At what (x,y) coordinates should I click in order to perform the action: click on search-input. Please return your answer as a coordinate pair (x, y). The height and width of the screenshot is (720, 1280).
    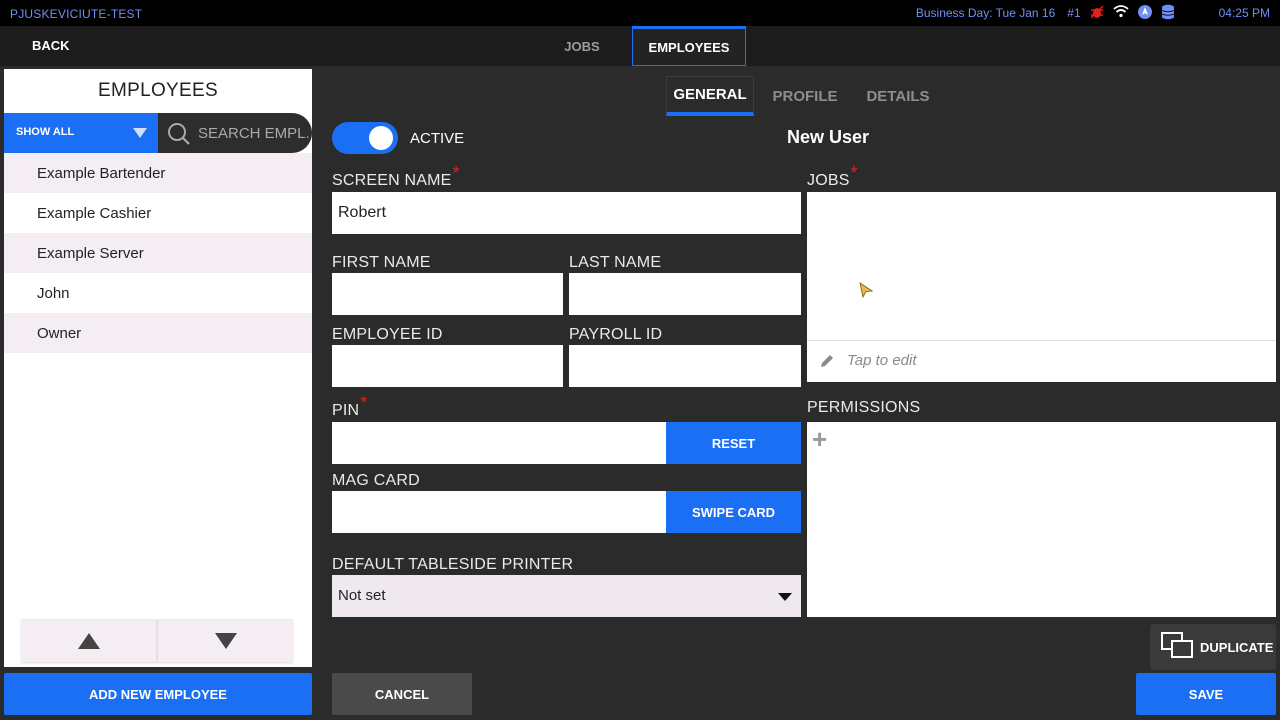
    Looking at the image, I should click on (254, 133).